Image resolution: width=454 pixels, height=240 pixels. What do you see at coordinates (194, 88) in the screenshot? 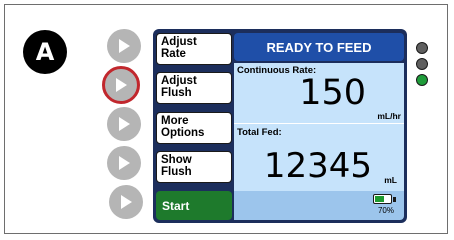
I see `adjust-flush-button: Adjust Flush` at bounding box center [194, 88].